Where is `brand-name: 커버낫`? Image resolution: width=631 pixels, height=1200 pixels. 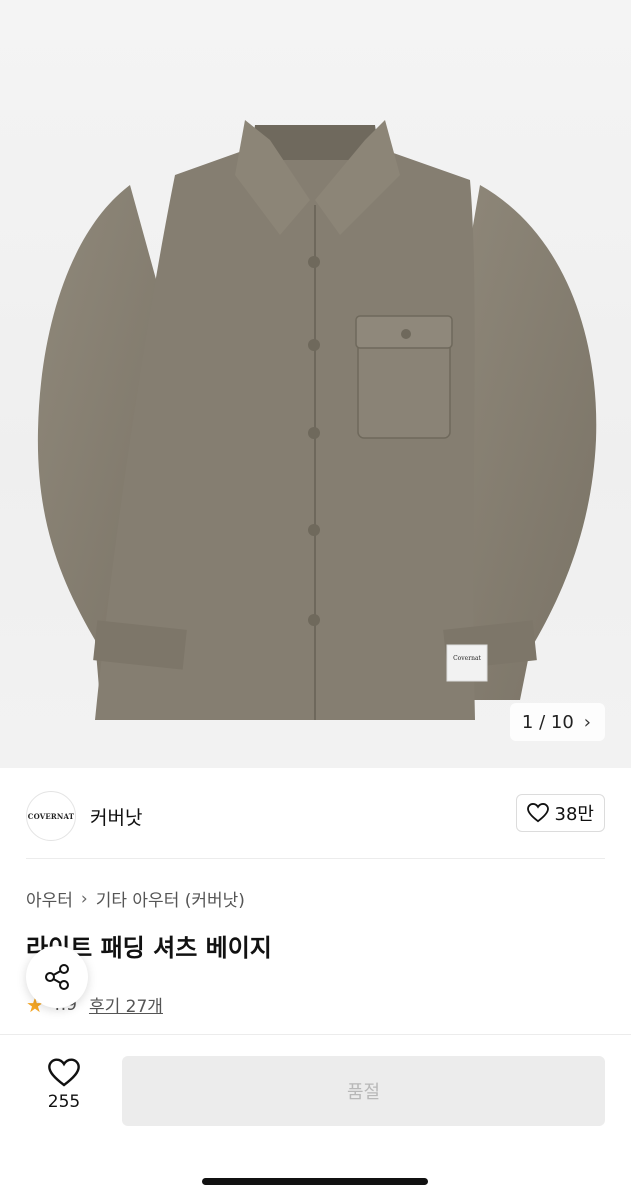 brand-name: 커버낫 is located at coordinates (116, 816).